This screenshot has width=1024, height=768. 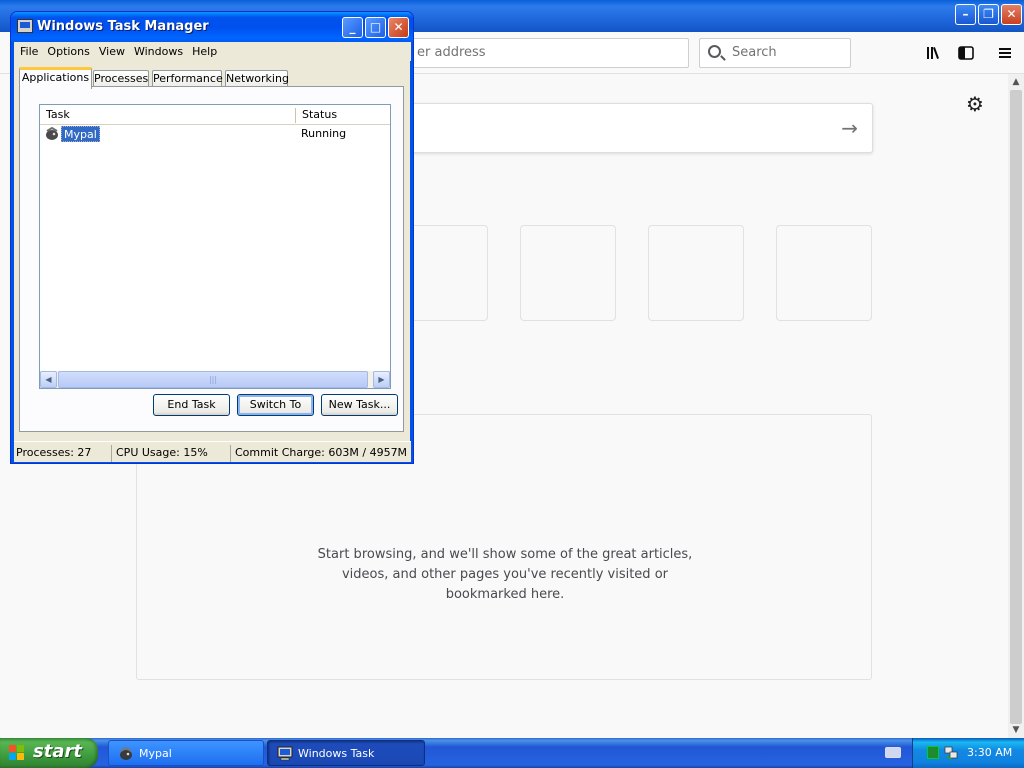 I want to click on list-header: Task Status, so click(x=215, y=115).